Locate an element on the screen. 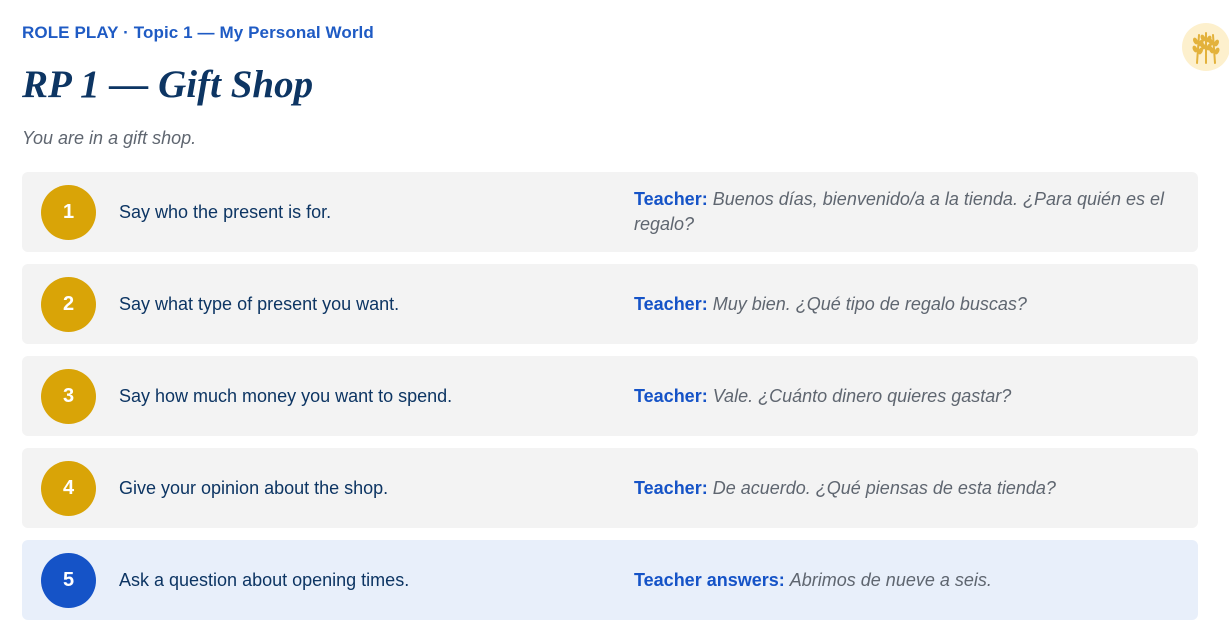 Image resolution: width=1229 pixels, height=634 pixels. section-label: ROLE PLAY is located at coordinates (70, 32).